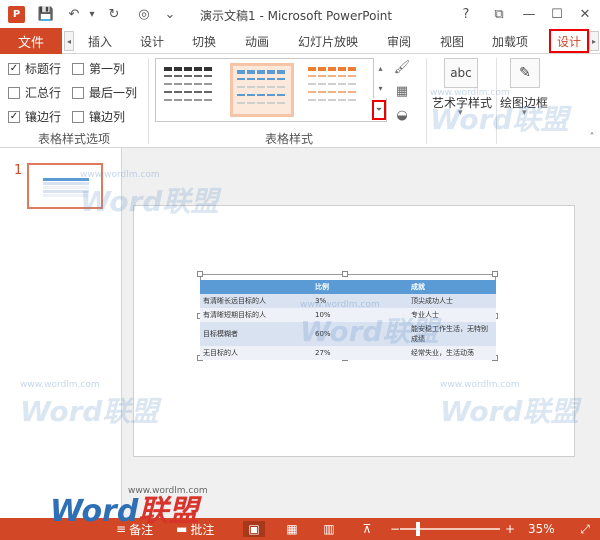  I want to click on tab-insert: 插入, so click(100, 41).